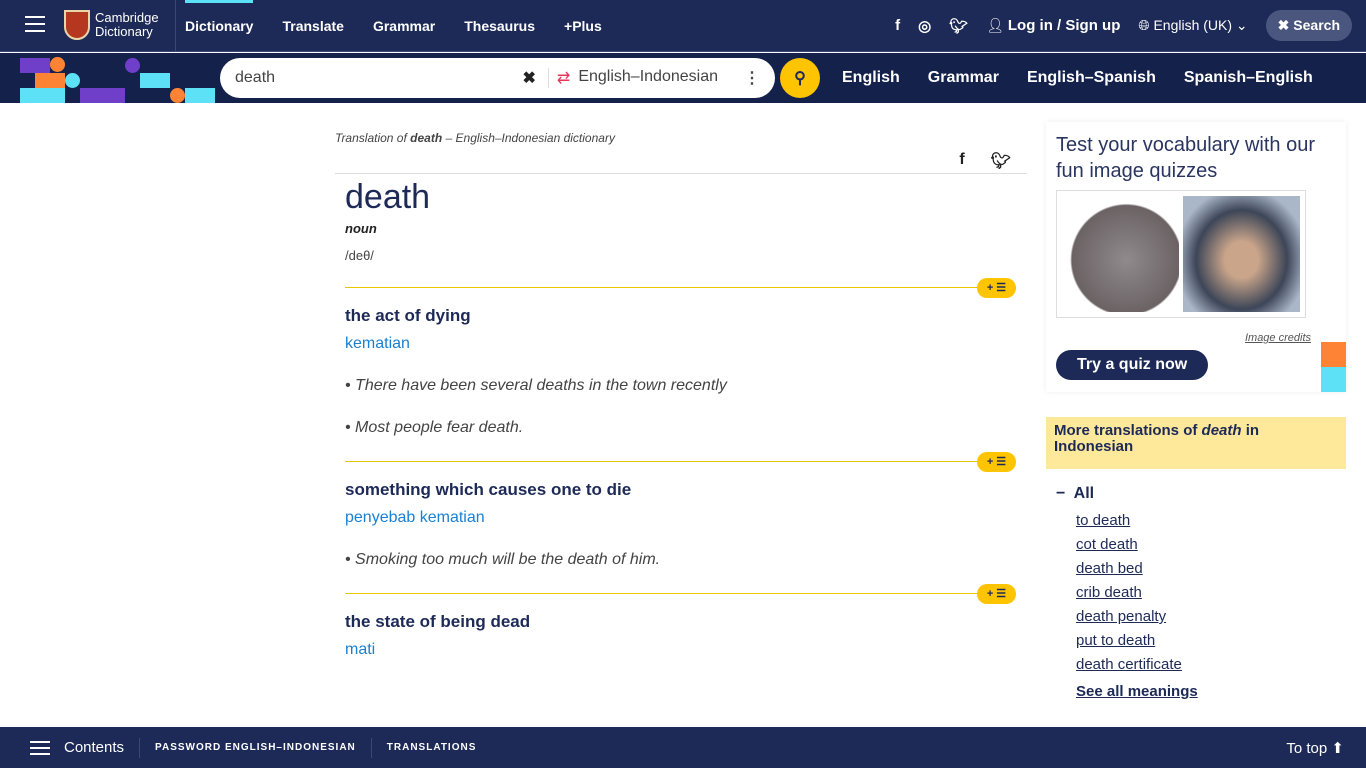 Image resolution: width=1366 pixels, height=768 pixels. Describe the element at coordinates (379, 78) in the screenshot. I see `search-query: death` at that location.